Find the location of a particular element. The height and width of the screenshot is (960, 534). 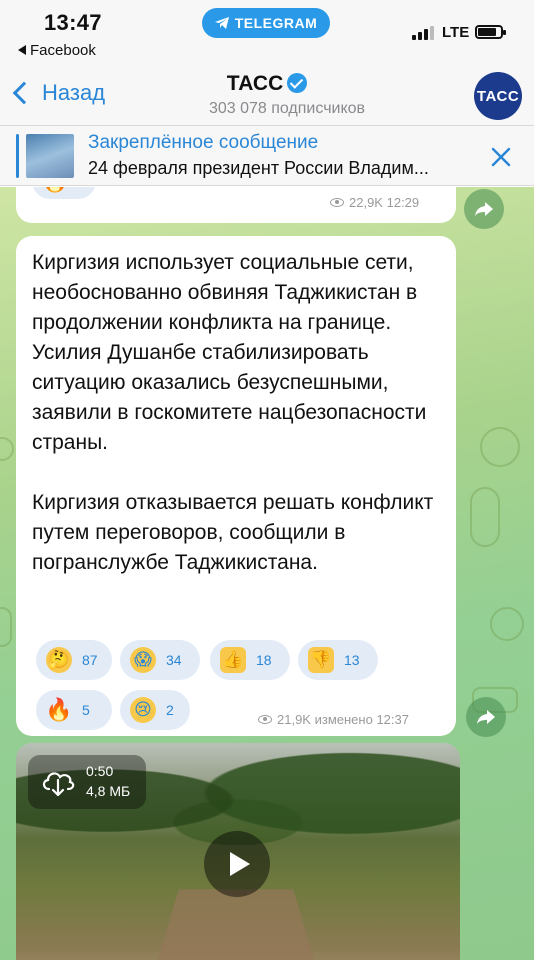

reaction-chip: 😢 2 is located at coordinates (155, 710).